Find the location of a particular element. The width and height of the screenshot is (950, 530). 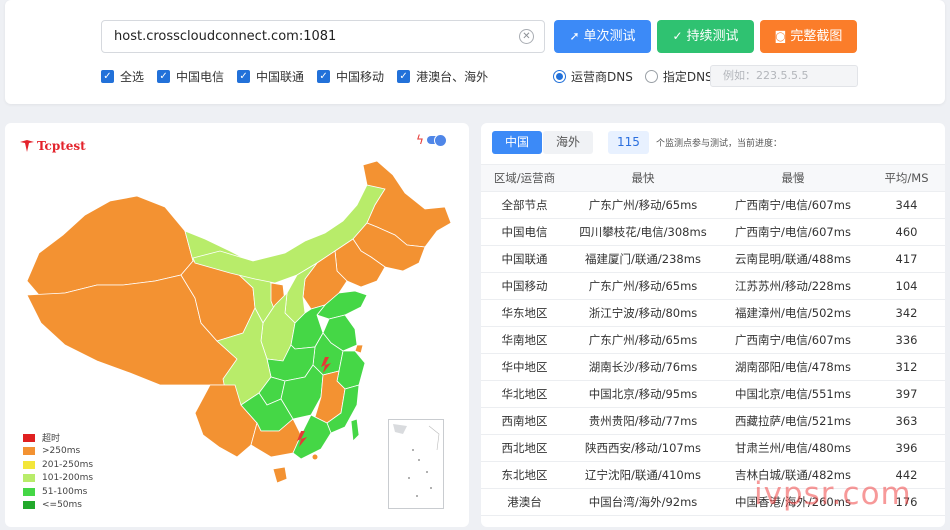

table-row: 全部节点 广东广州/移动/65ms 广西南宁/电信/607ms 344 is located at coordinates (713, 205).